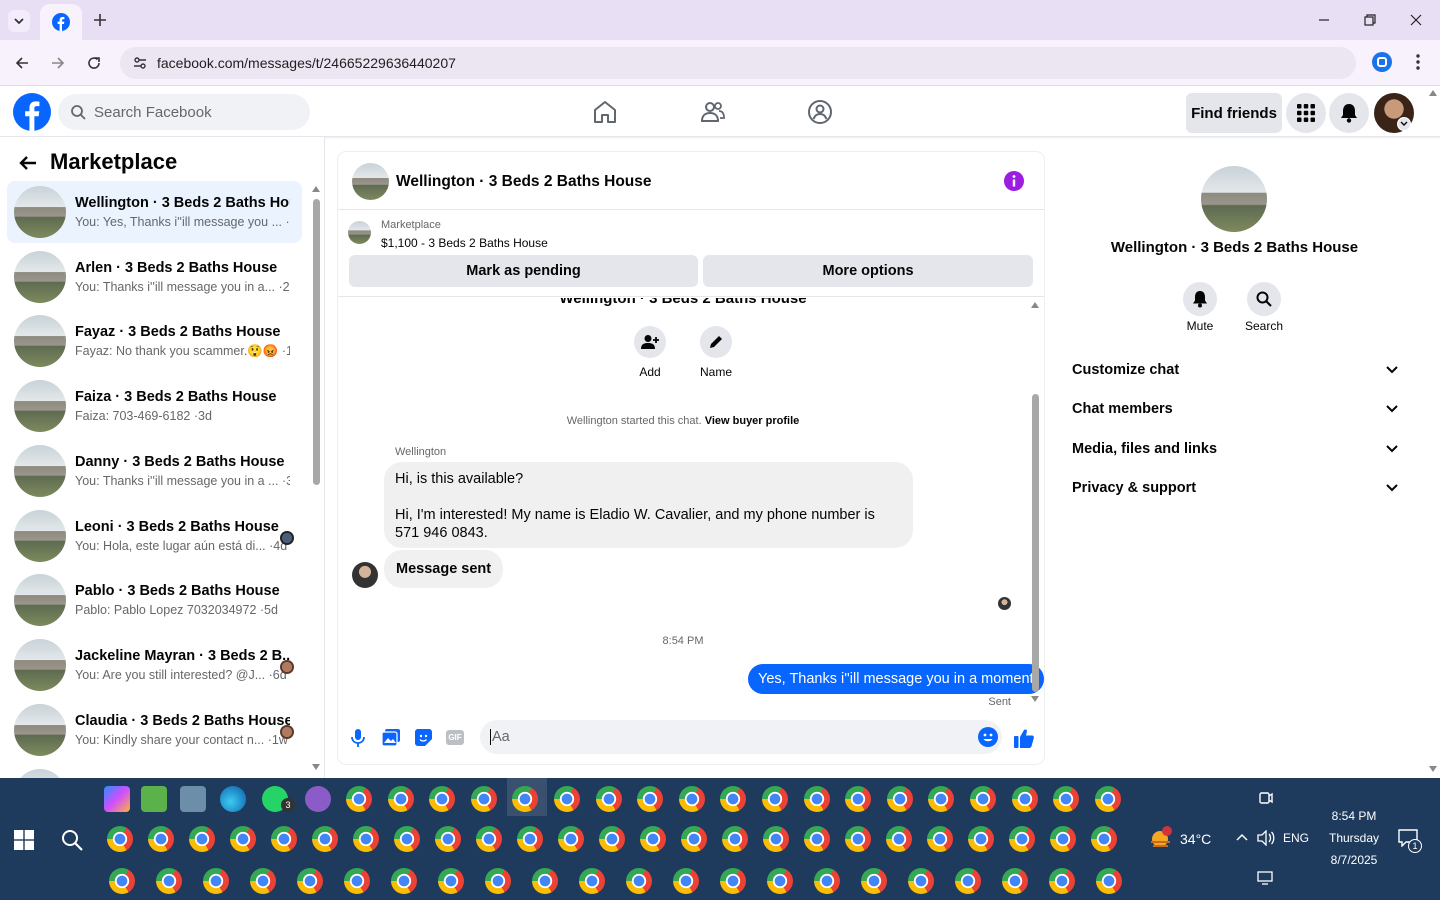 Image resolution: width=1440 pixels, height=900 pixels. I want to click on temperature-text: 34°C, so click(1195, 839).